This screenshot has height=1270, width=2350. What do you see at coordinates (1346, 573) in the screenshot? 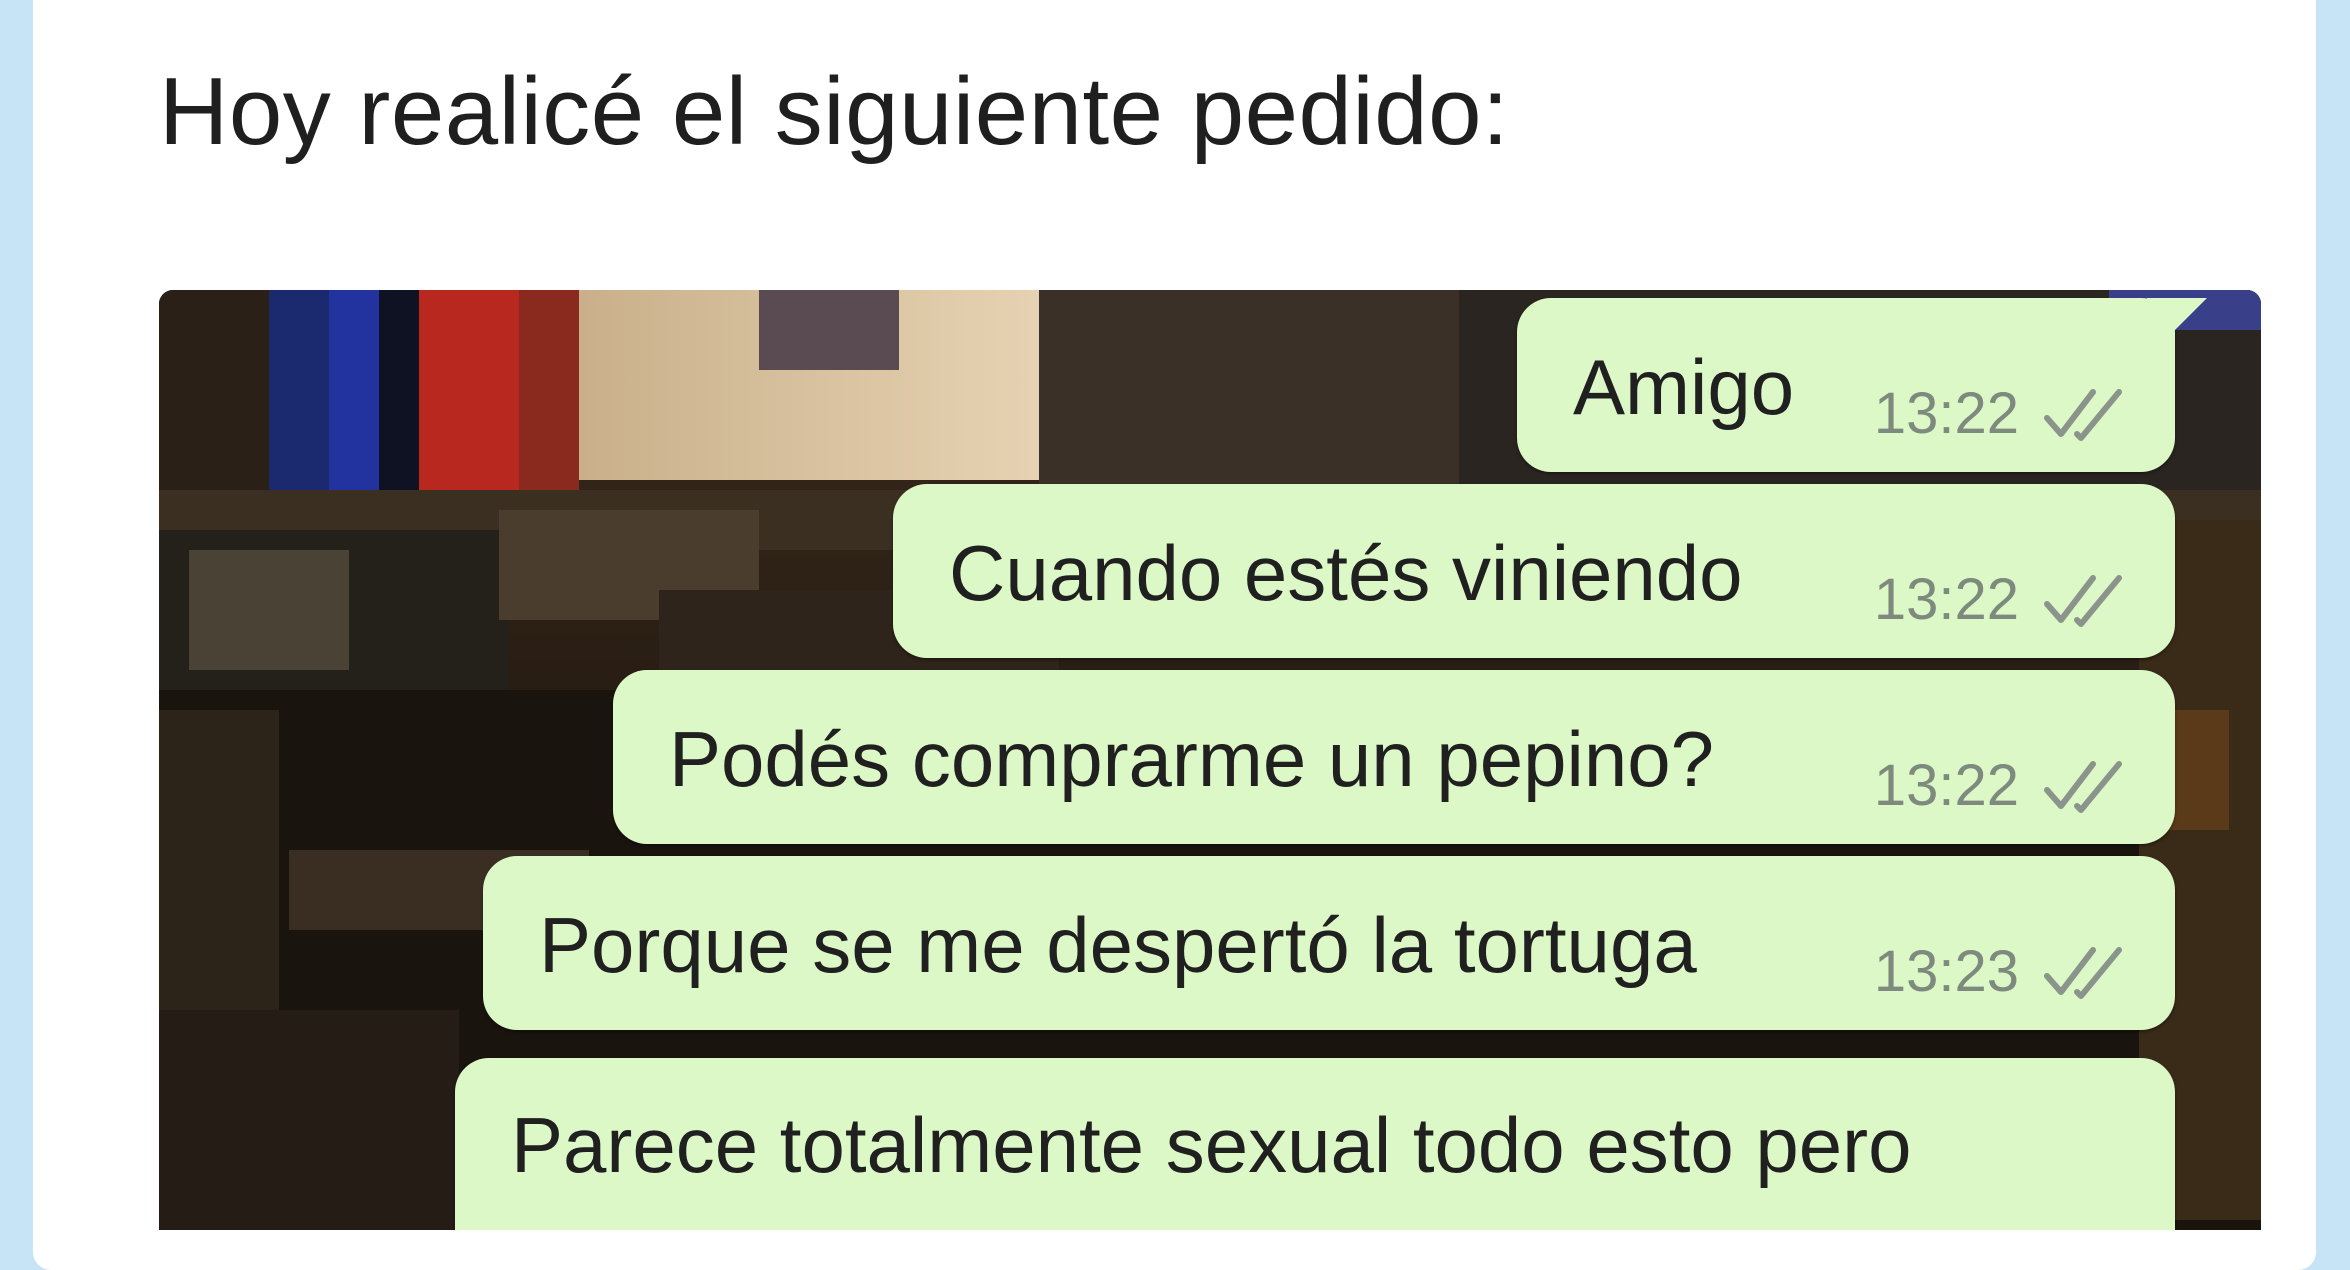
I see `message-text: Cuando estés viniendo` at bounding box center [1346, 573].